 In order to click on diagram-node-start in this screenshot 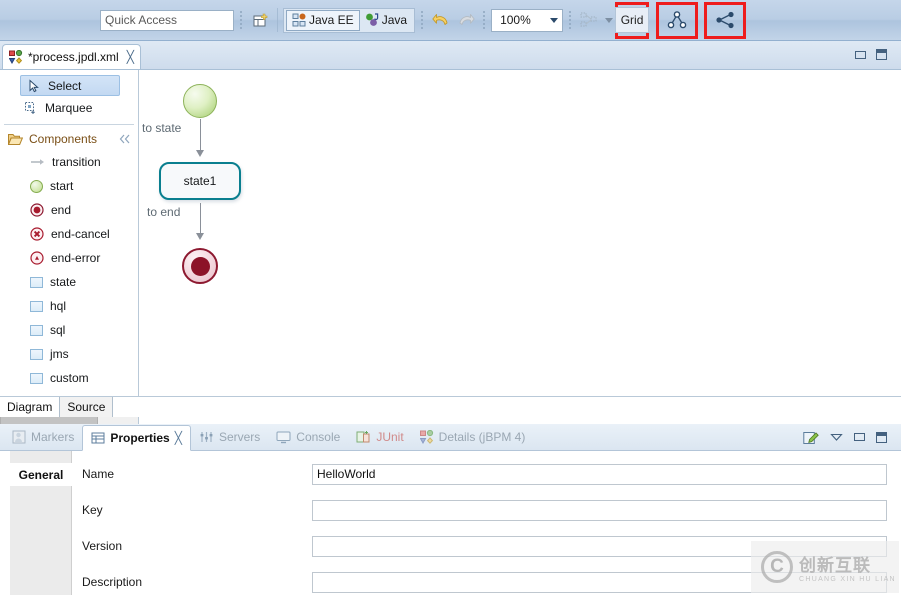, I will do `click(200, 101)`.